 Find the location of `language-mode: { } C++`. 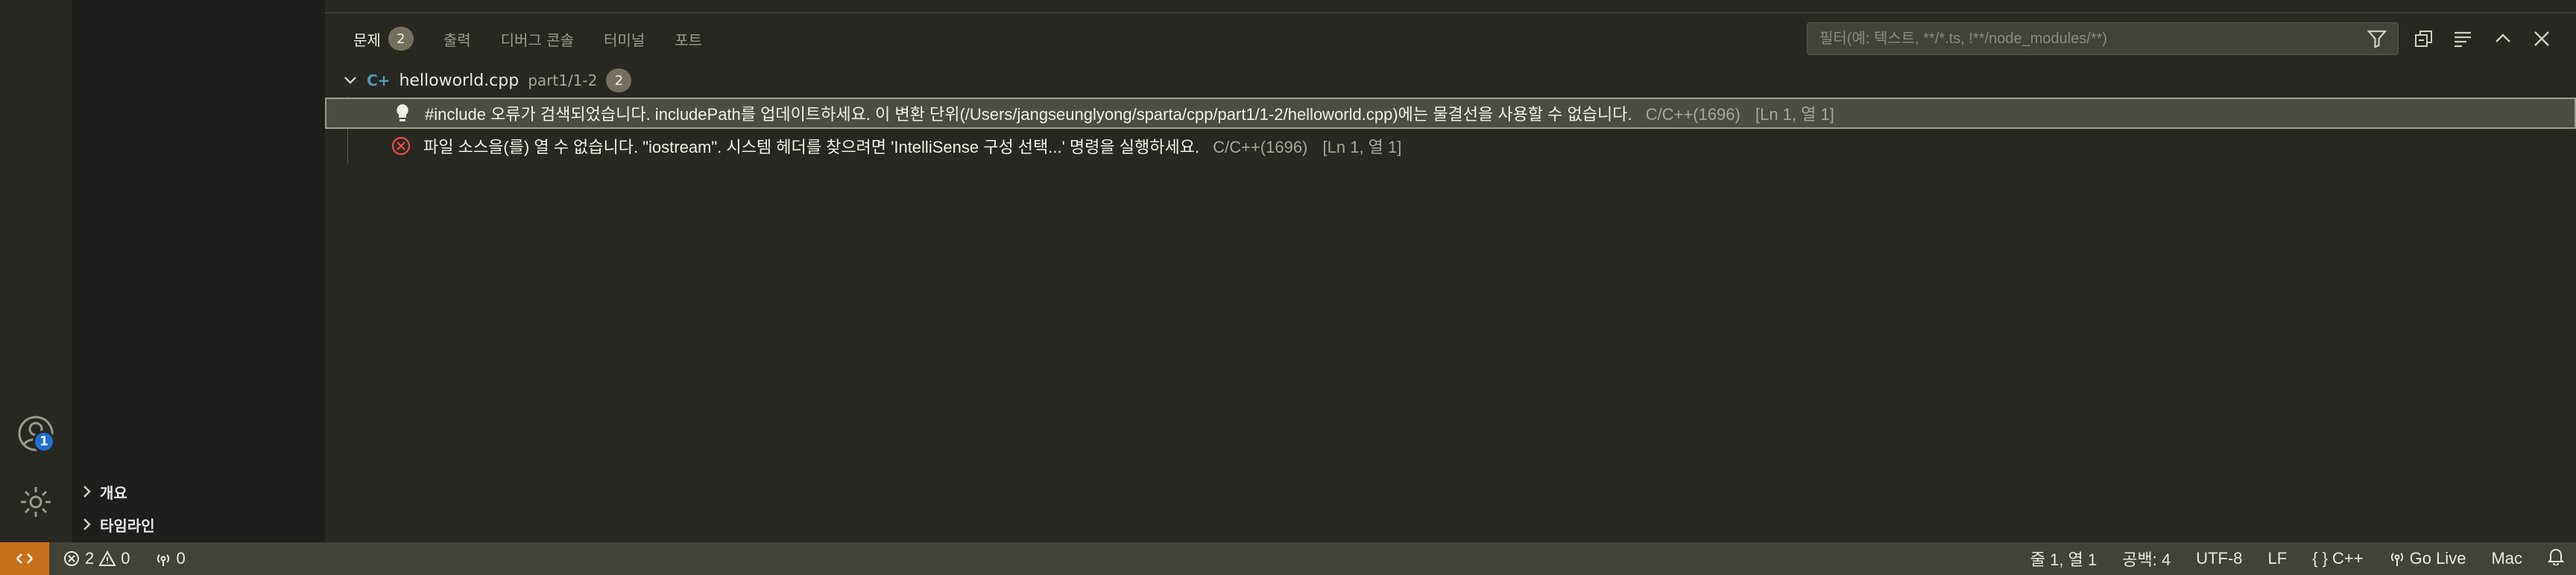

language-mode: { } C++ is located at coordinates (2337, 558).